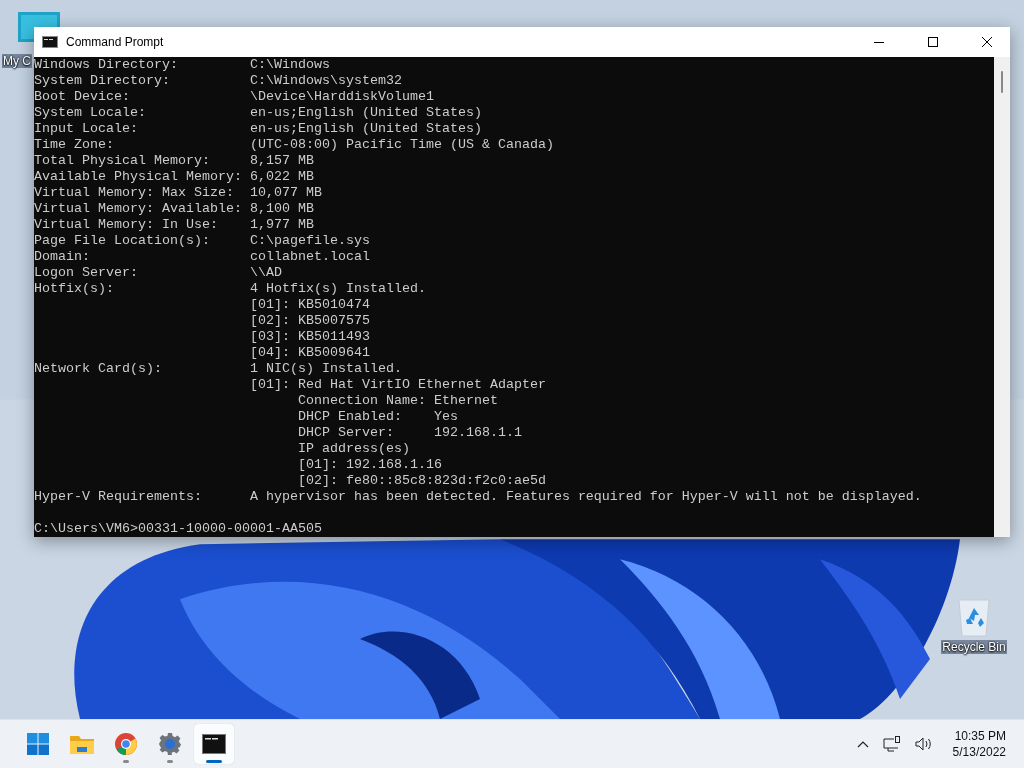 This screenshot has width=1024, height=768. I want to click on folder-icon, so click(82, 744).